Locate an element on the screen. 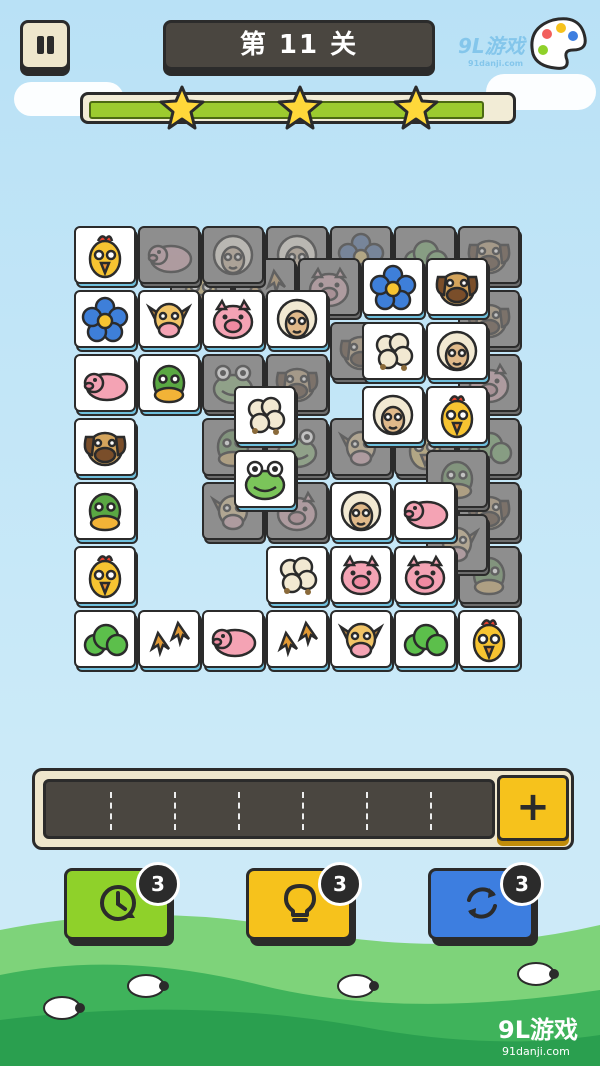 The image size is (600, 1066). add-slot-button: + is located at coordinates (533, 808).